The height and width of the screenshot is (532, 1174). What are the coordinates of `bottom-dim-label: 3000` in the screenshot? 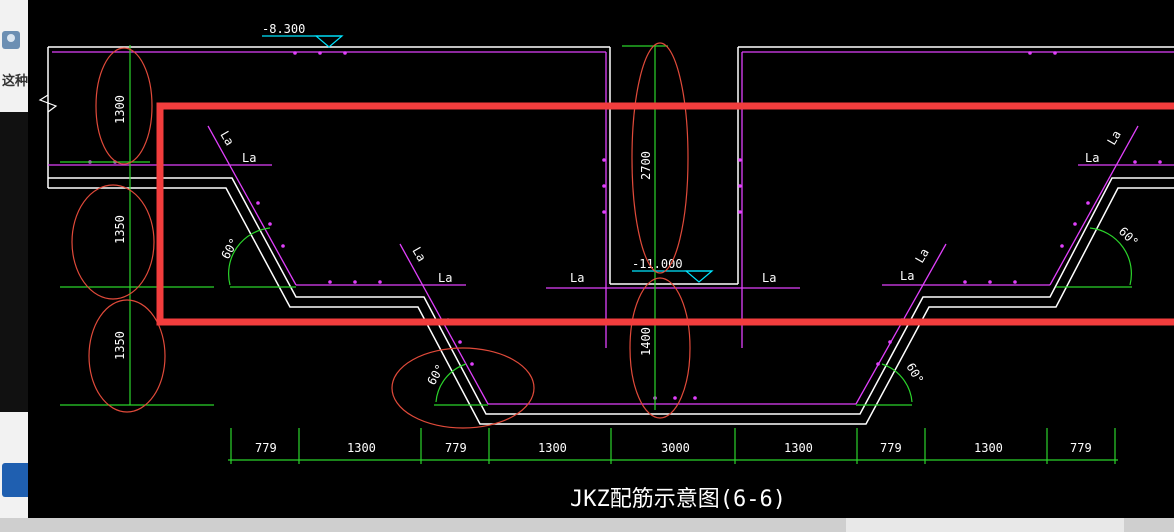 It's located at (675, 448).